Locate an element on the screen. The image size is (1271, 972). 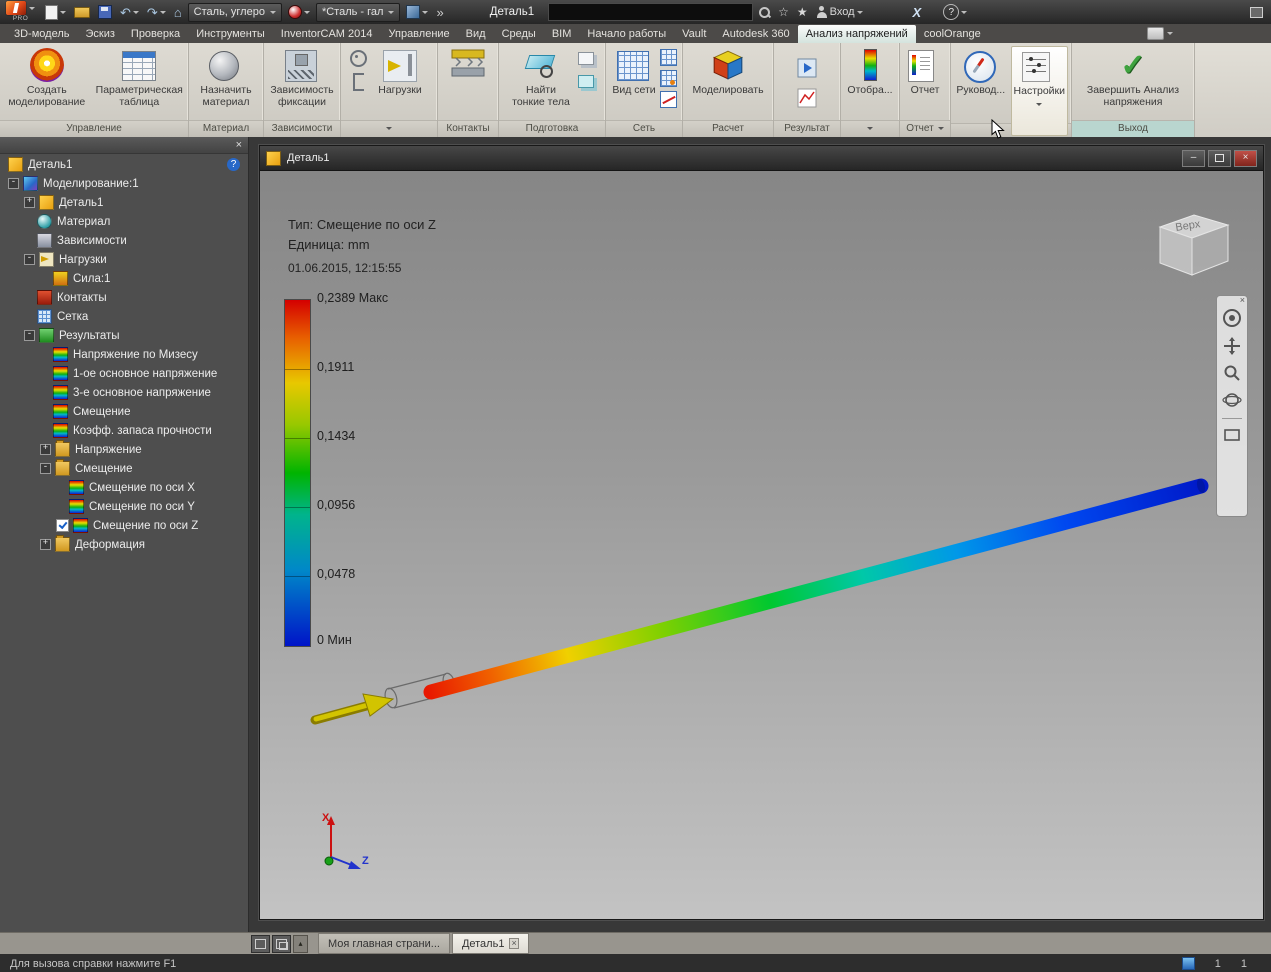
search-input is located at coordinates (651, 12).